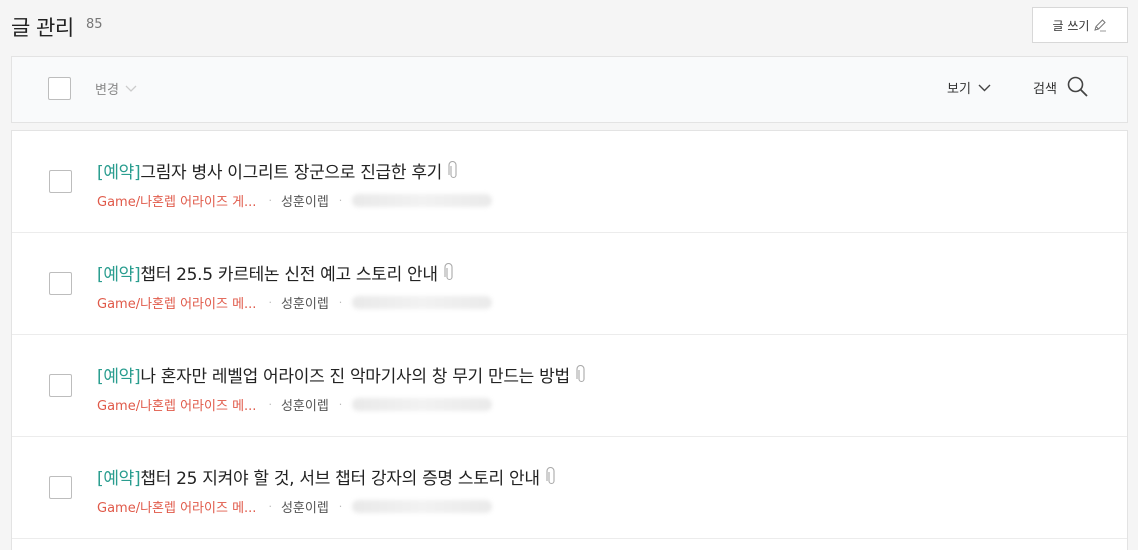 This screenshot has width=1138, height=550. I want to click on post-title: 그림자 병사 이그리트 장군으로 진급한 후기, so click(291, 173).